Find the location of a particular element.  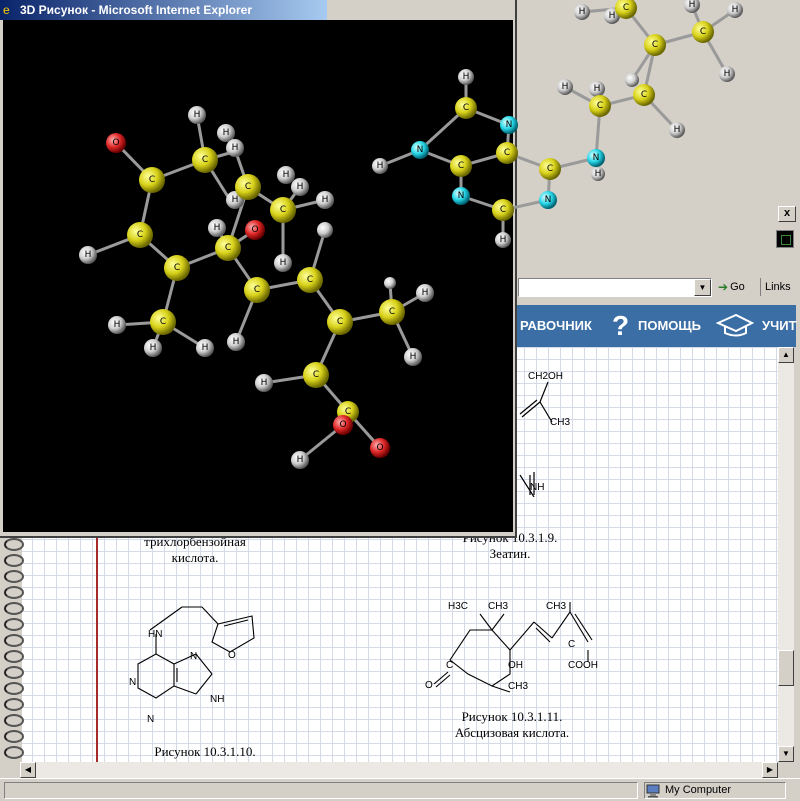

aba-ch3d-label: CH3 is located at coordinates (518, 686).